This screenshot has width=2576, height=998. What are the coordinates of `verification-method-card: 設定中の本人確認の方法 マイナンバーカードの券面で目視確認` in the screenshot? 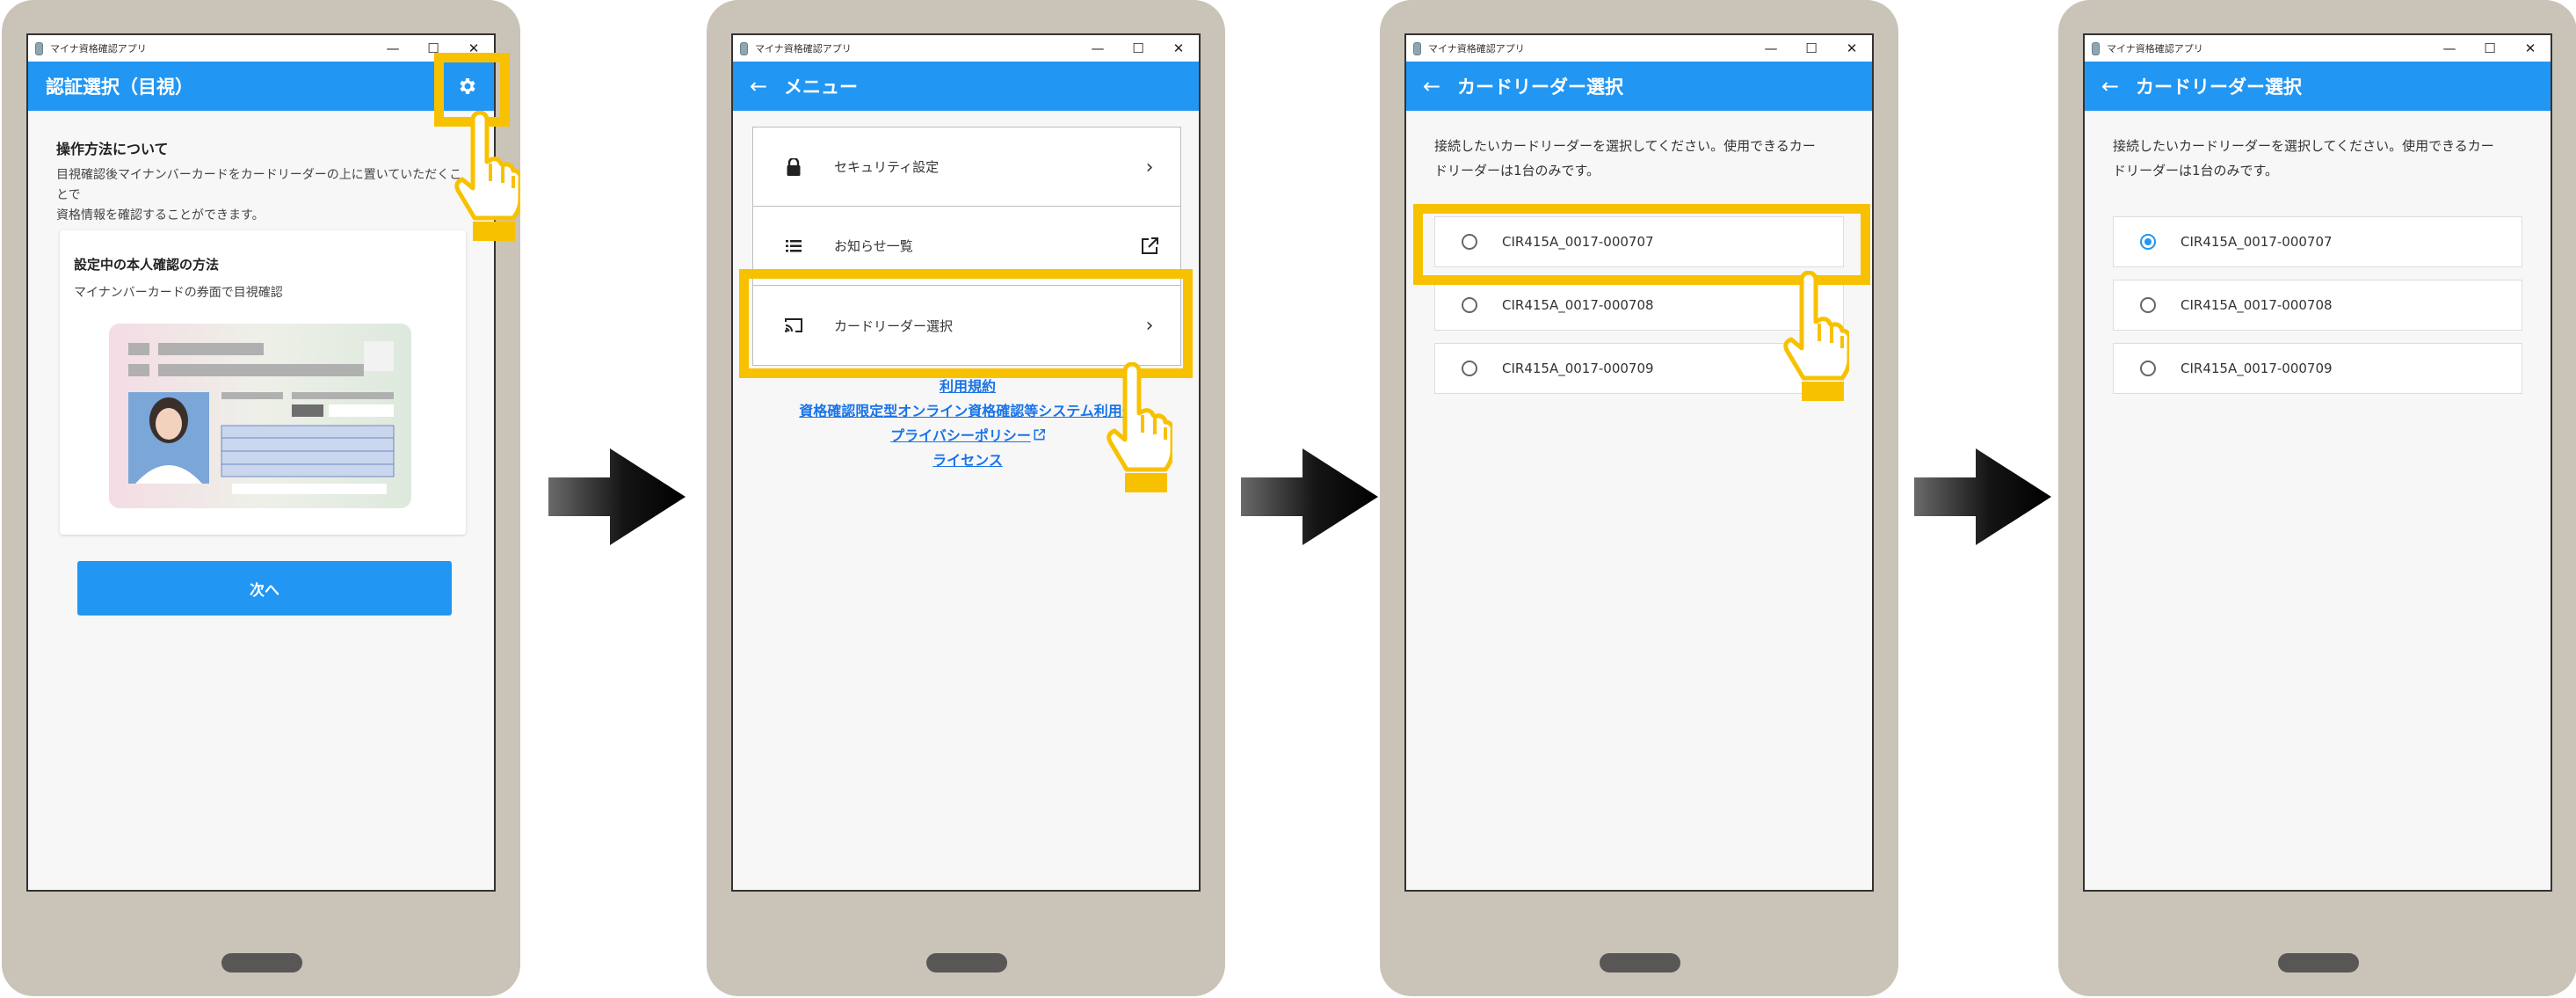 It's located at (263, 382).